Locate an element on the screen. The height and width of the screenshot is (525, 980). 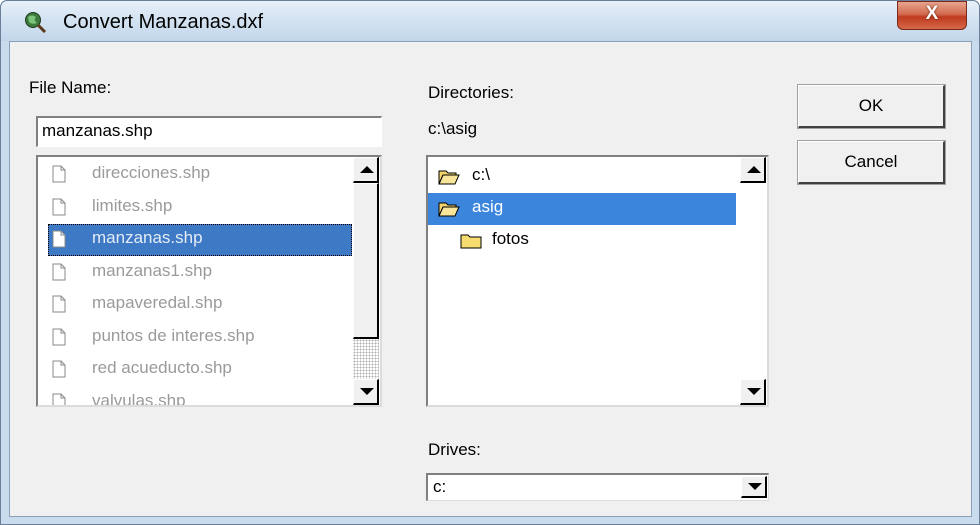
title-bar: Convert Manzanas.dxf X is located at coordinates (490, 21).